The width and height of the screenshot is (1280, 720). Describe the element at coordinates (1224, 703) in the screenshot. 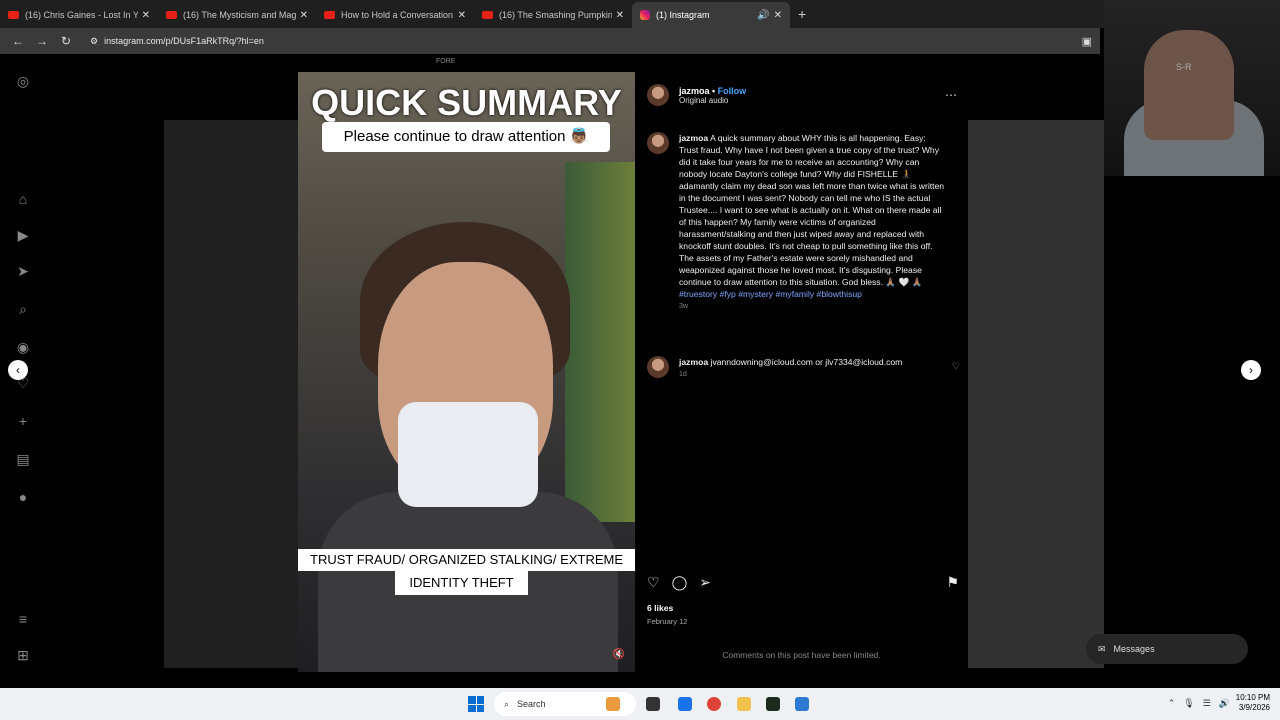

I see `volume-icon: 🔊` at that location.